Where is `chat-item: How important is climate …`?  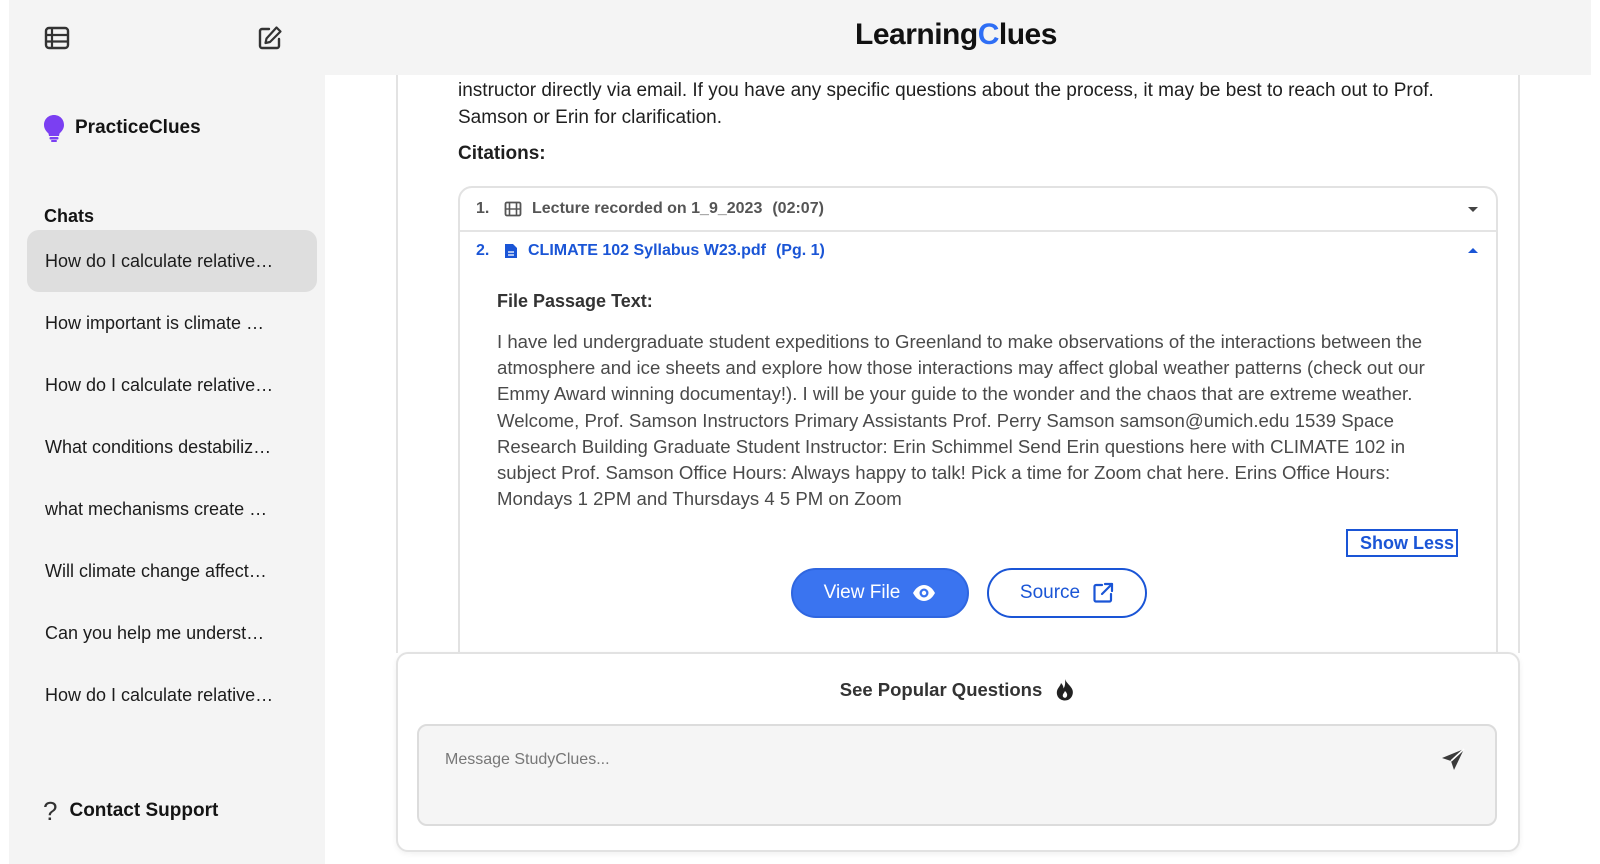
chat-item: How important is climate … is located at coordinates (172, 323).